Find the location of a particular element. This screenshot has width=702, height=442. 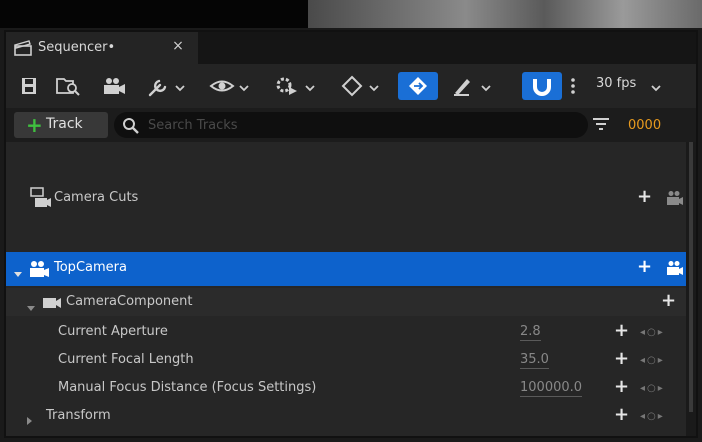

fps-selector: 30 fps is located at coordinates (616, 83).